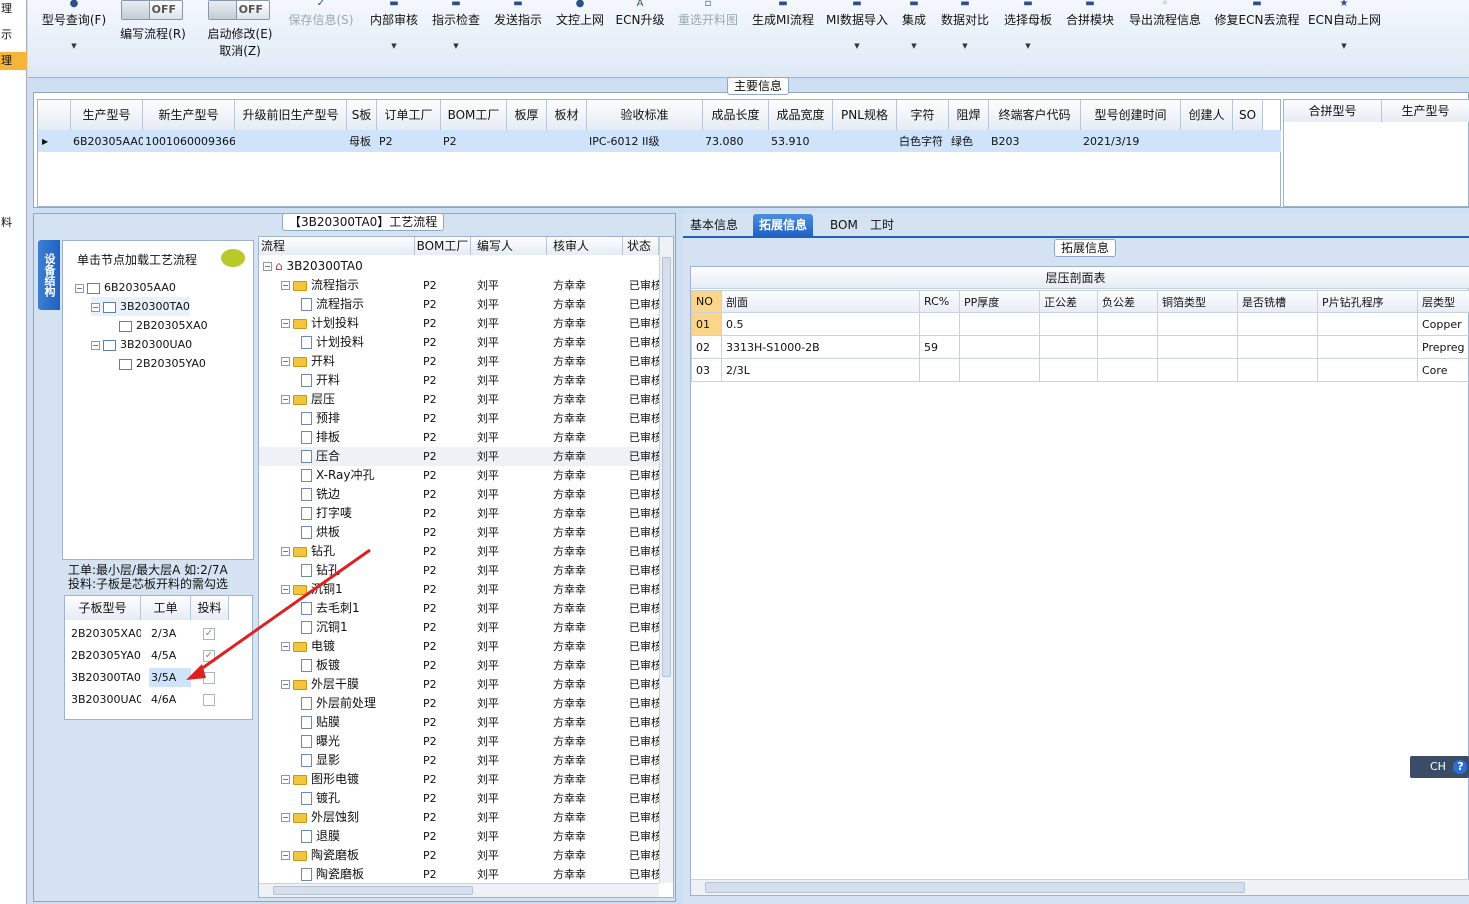  Describe the element at coordinates (1460, 767) in the screenshot. I see `help-icon: ?` at that location.